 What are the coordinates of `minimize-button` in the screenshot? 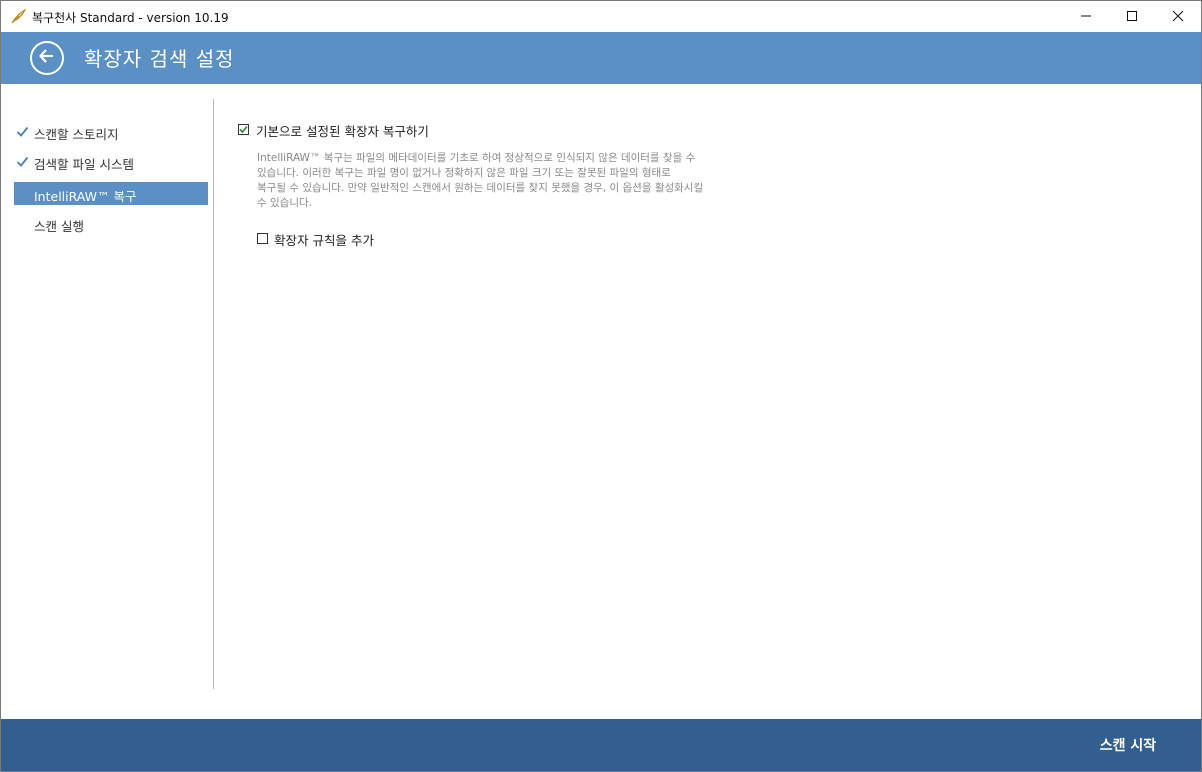 It's located at (1086, 16).